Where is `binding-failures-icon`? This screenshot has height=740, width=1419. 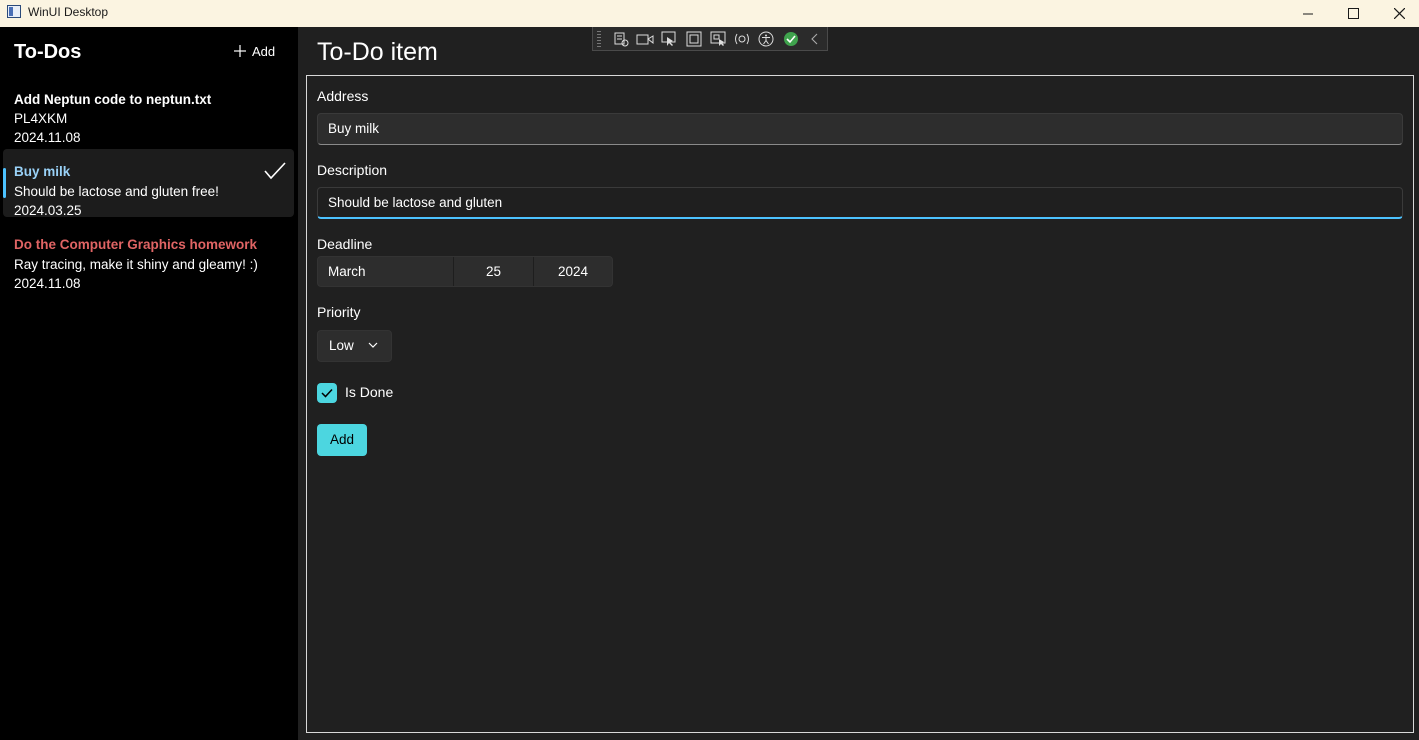 binding-failures-icon is located at coordinates (742, 39).